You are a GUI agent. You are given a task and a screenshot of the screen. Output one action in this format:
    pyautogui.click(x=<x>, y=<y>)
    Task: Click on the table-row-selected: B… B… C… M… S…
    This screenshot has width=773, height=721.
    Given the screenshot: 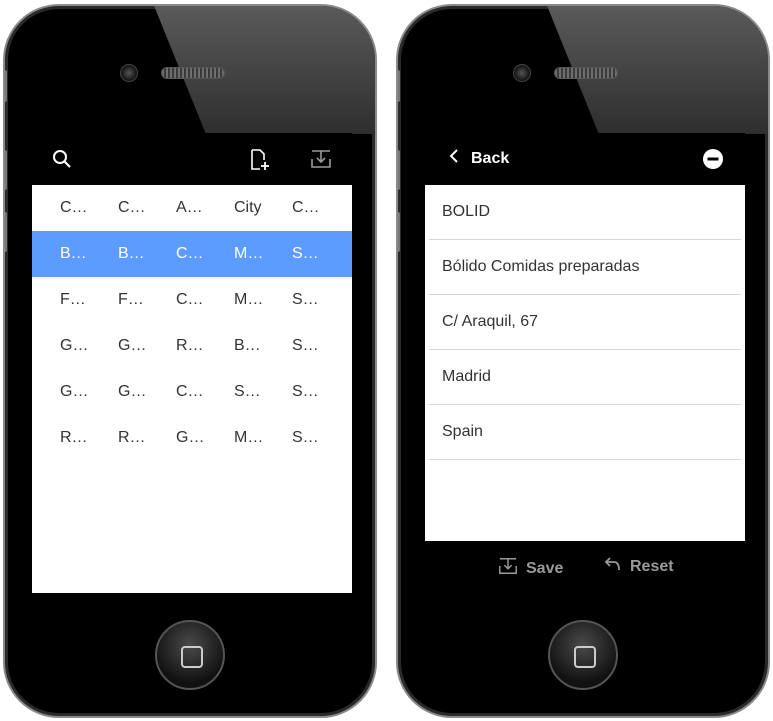 What is the action you would take?
    pyautogui.click(x=192, y=254)
    